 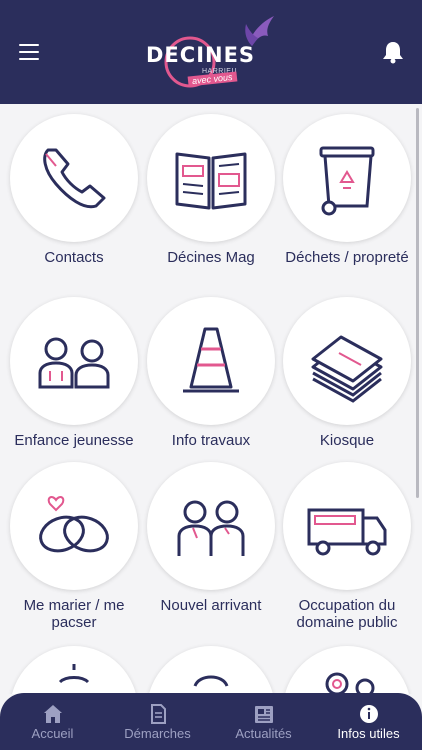 I want to click on tile-label: Occupation du domaine public, so click(x=347, y=614).